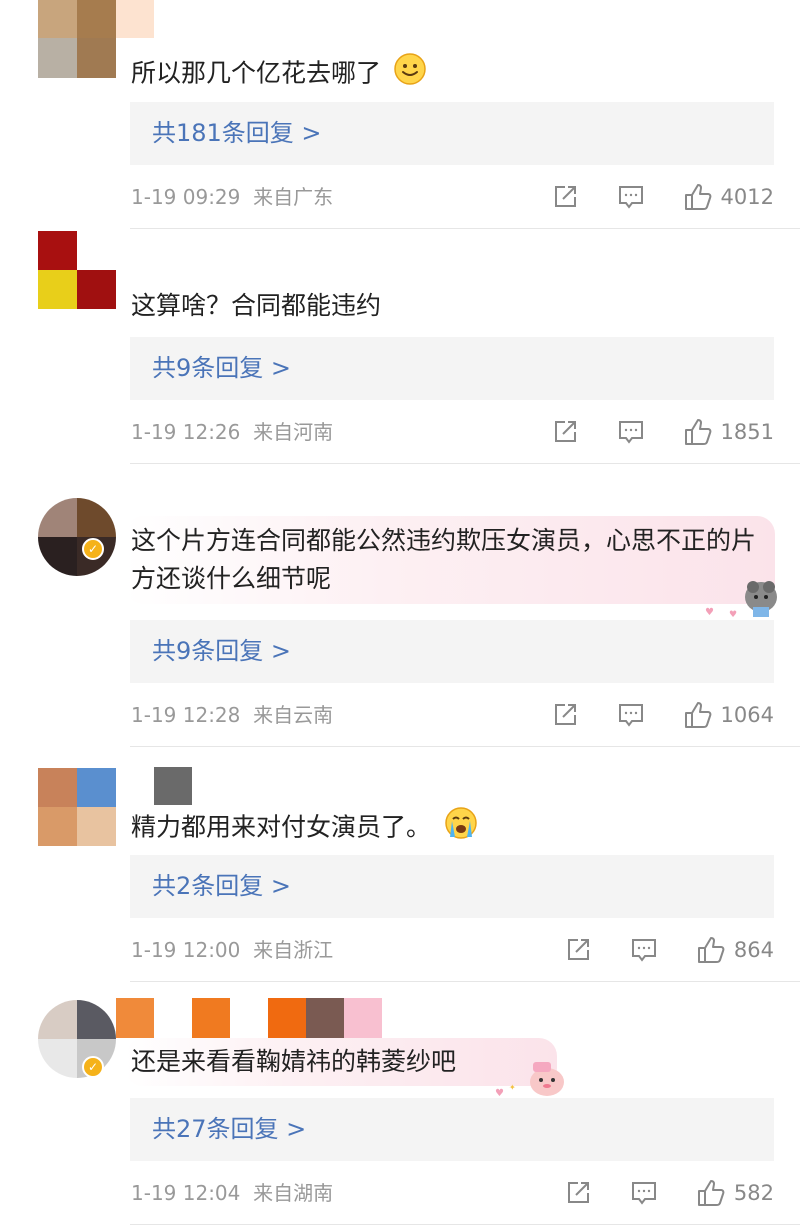 This screenshot has height=1229, width=800. I want to click on like-button: 864, so click(735, 950).